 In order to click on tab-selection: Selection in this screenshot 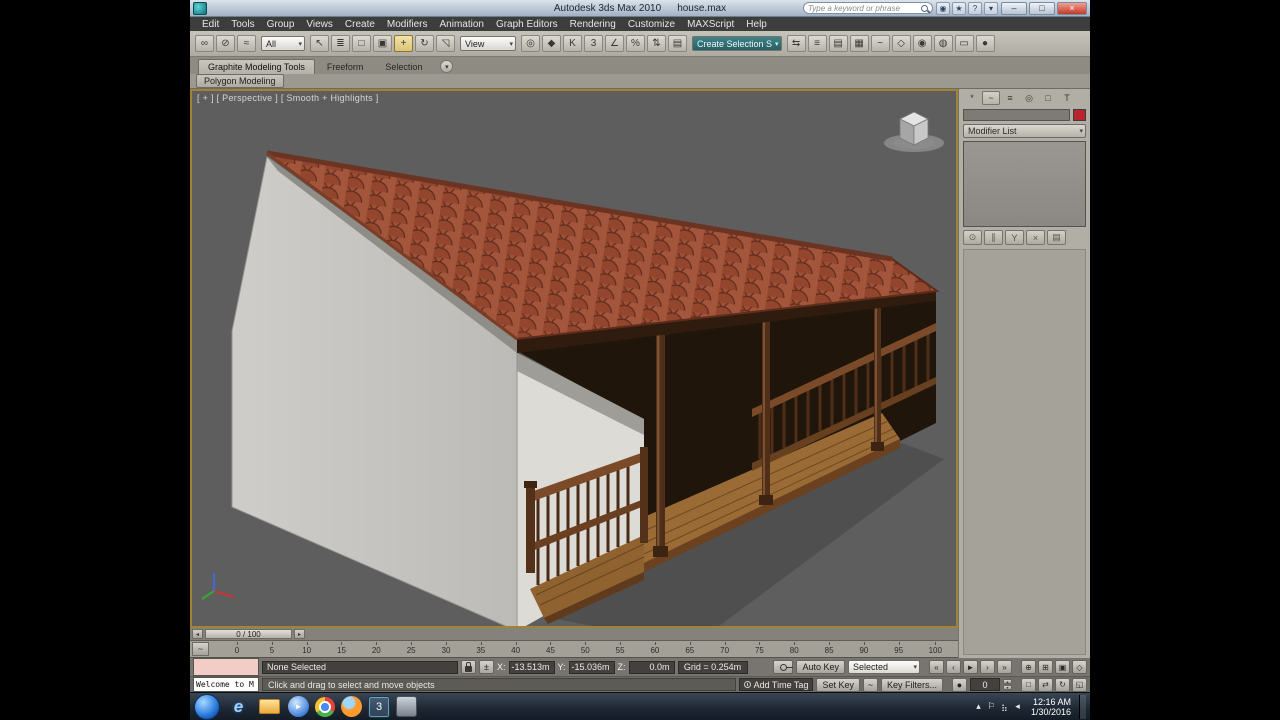, I will do `click(403, 66)`.